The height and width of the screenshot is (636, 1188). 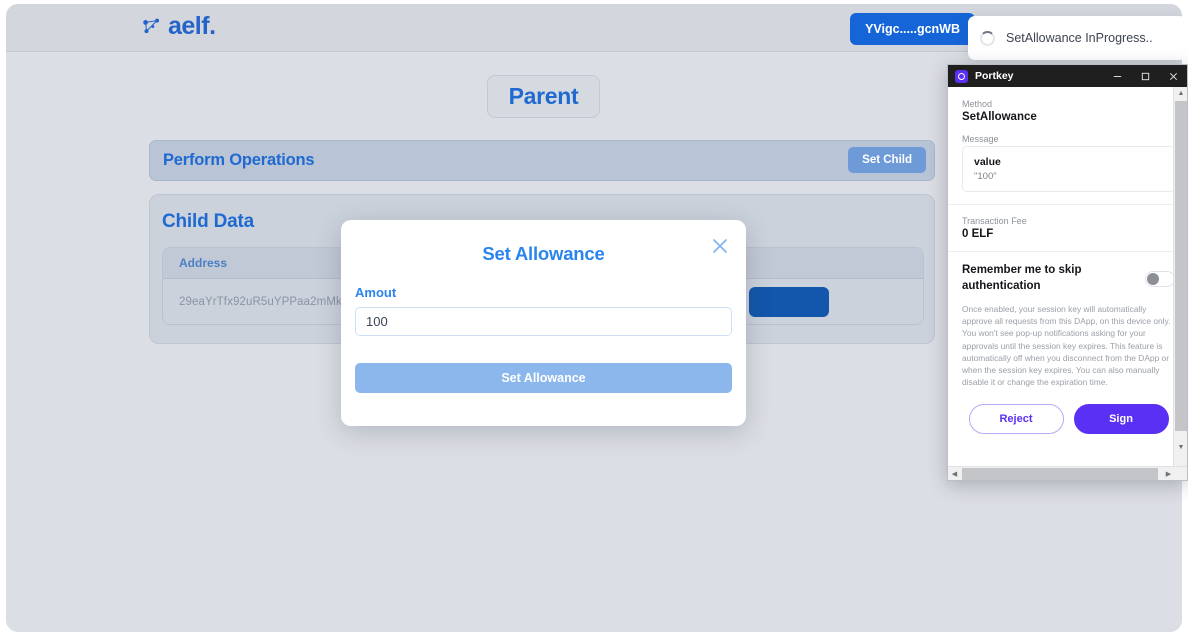 I want to click on vertical-scrollbar: ▲ ▼, so click(x=1180, y=277).